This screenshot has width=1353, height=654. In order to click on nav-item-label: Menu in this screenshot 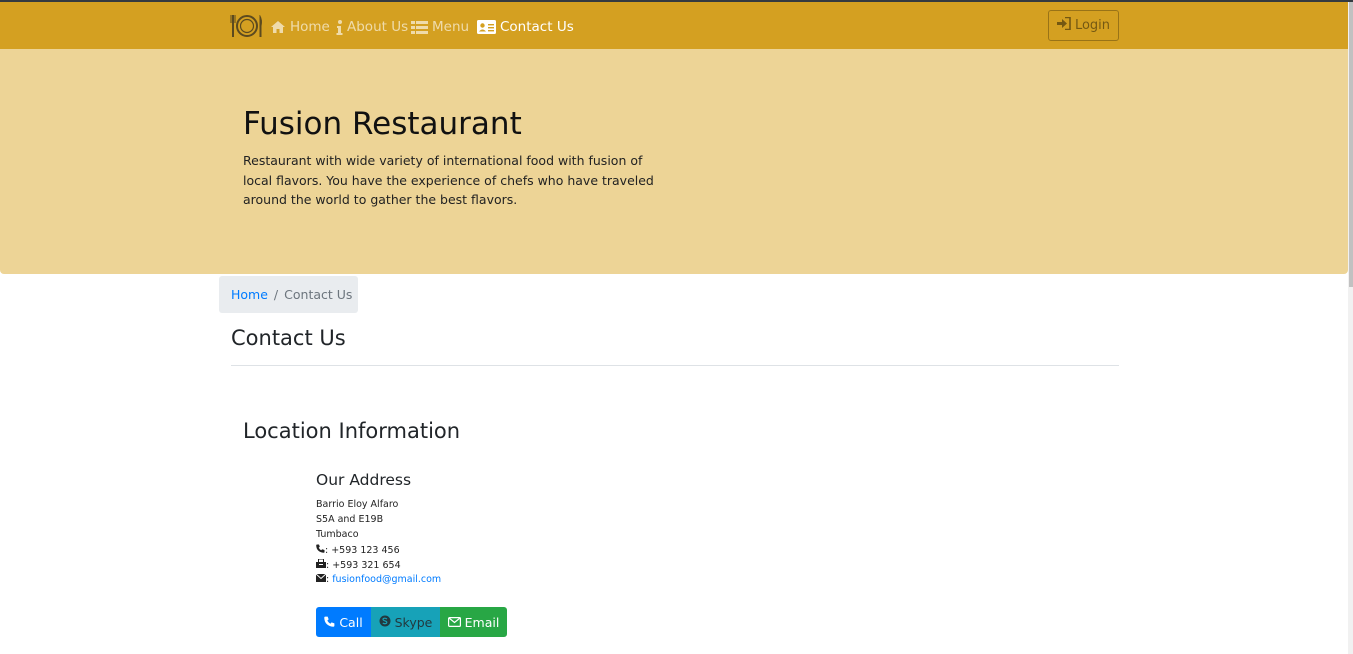, I will do `click(451, 27)`.